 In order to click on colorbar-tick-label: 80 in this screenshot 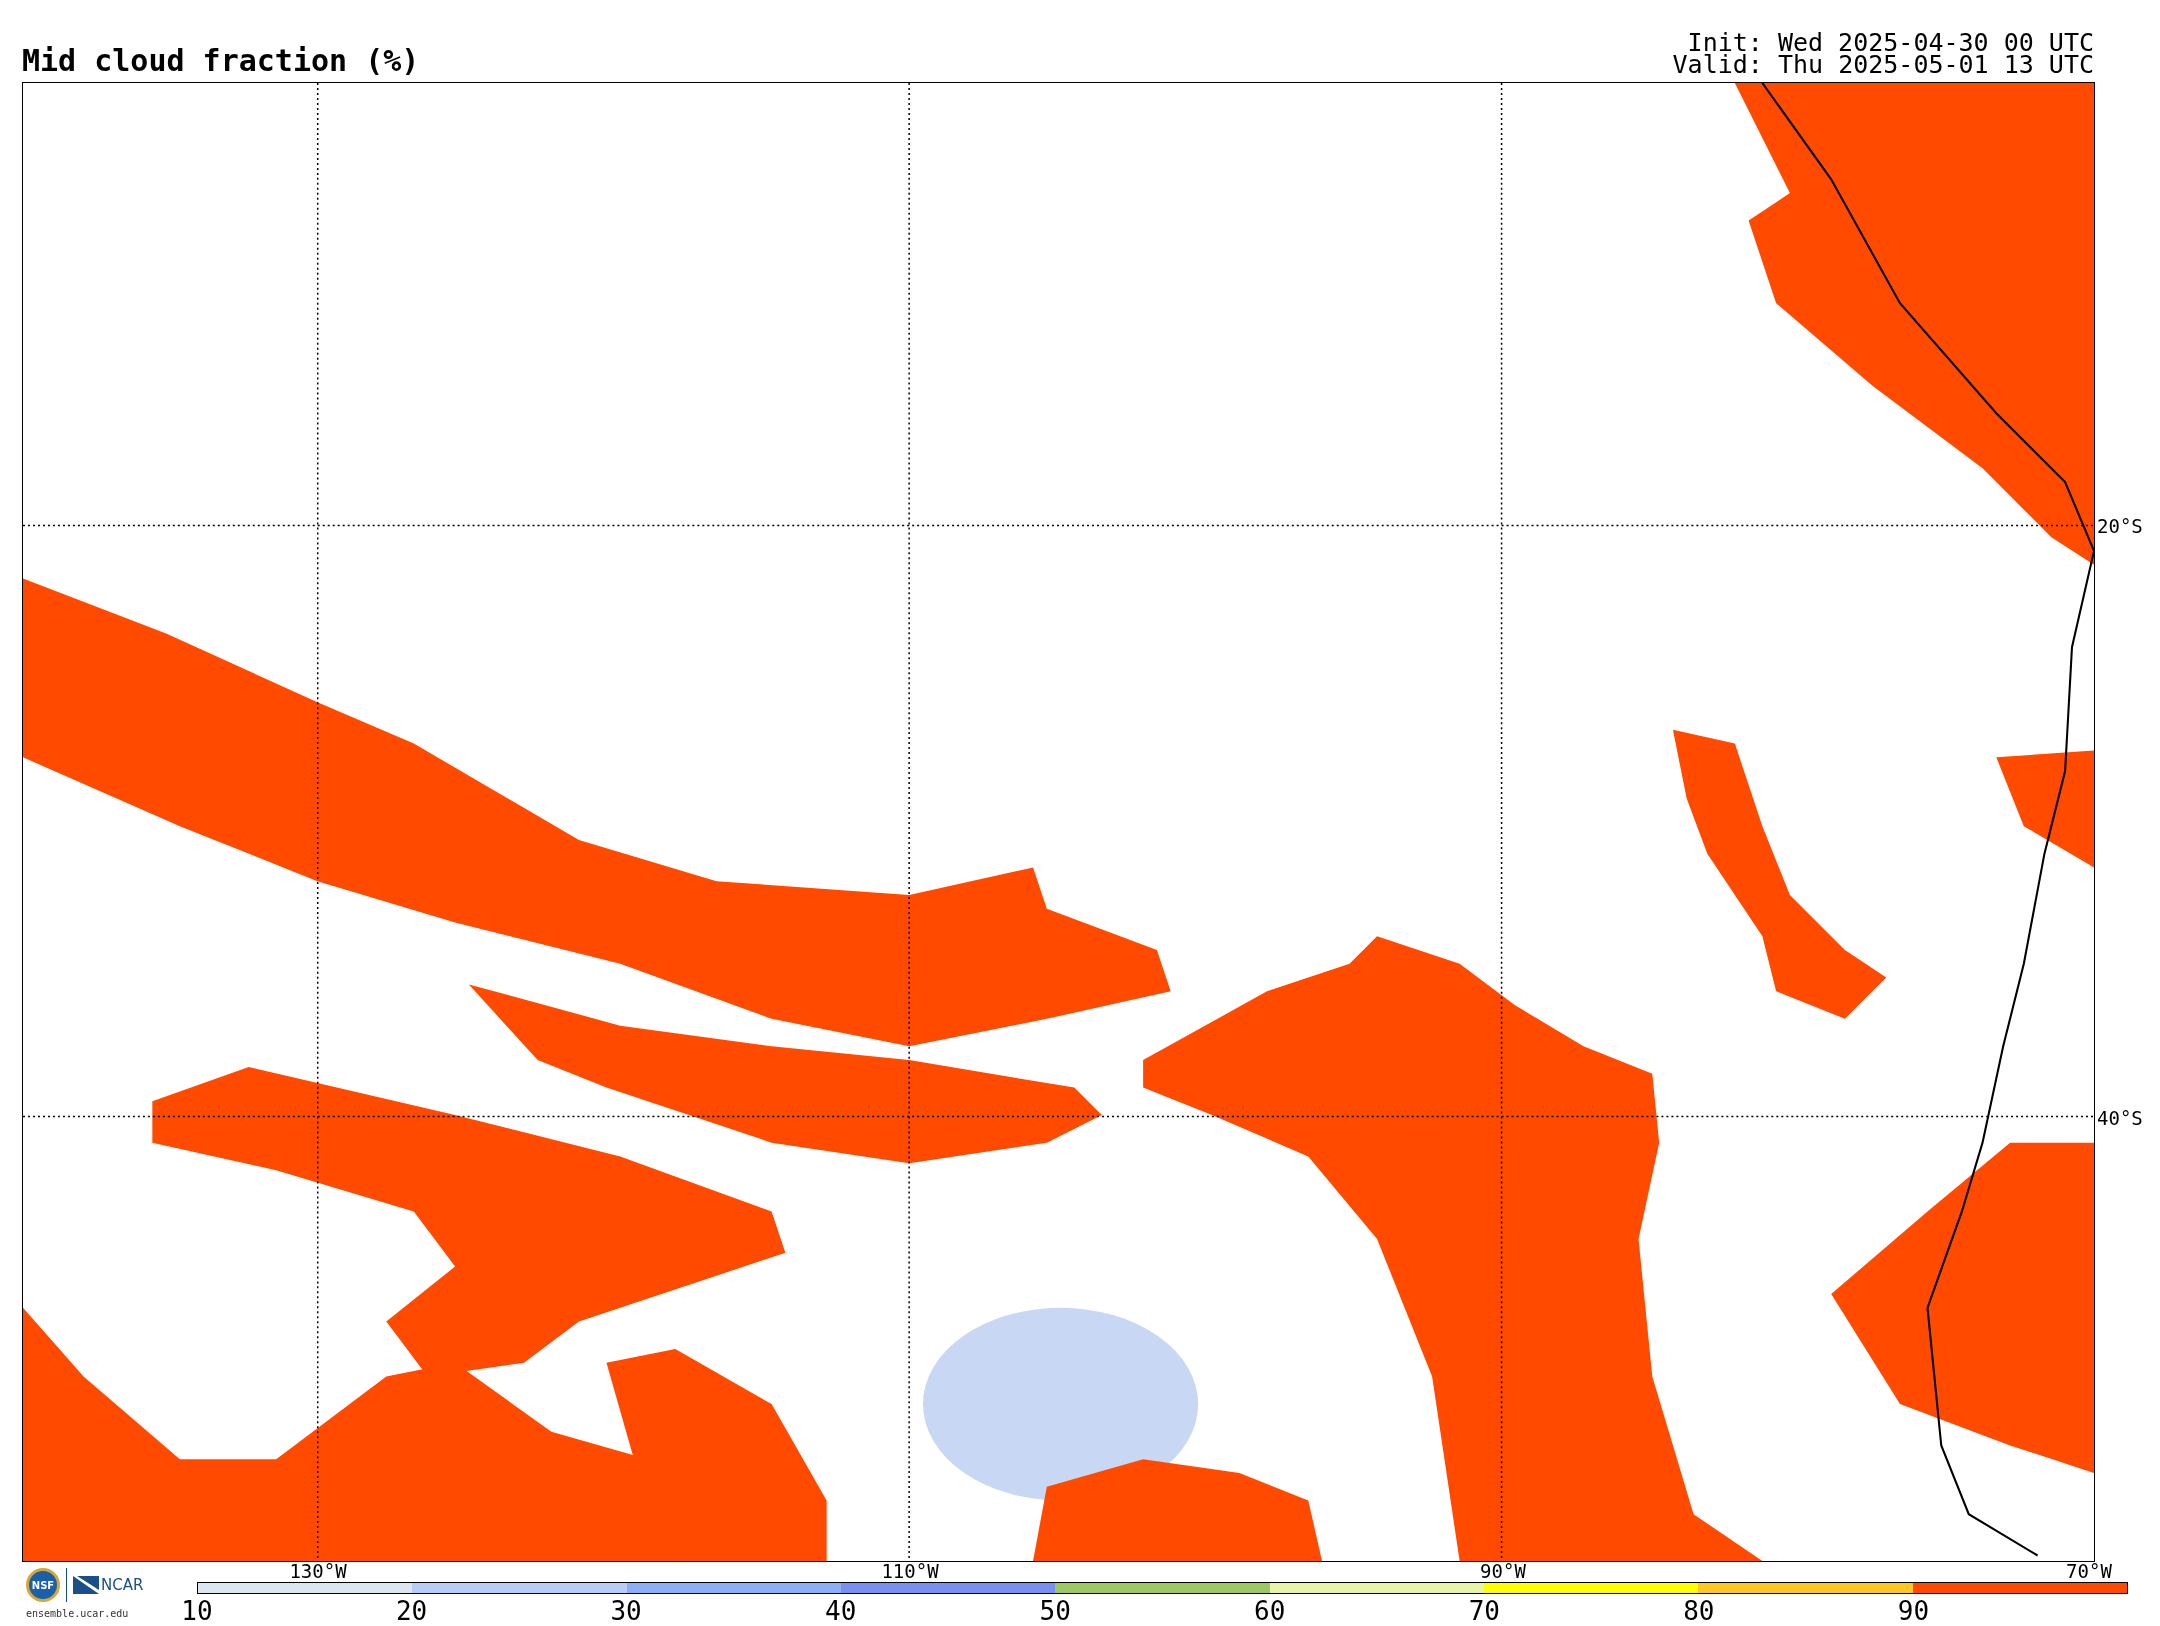, I will do `click(1699, 1611)`.